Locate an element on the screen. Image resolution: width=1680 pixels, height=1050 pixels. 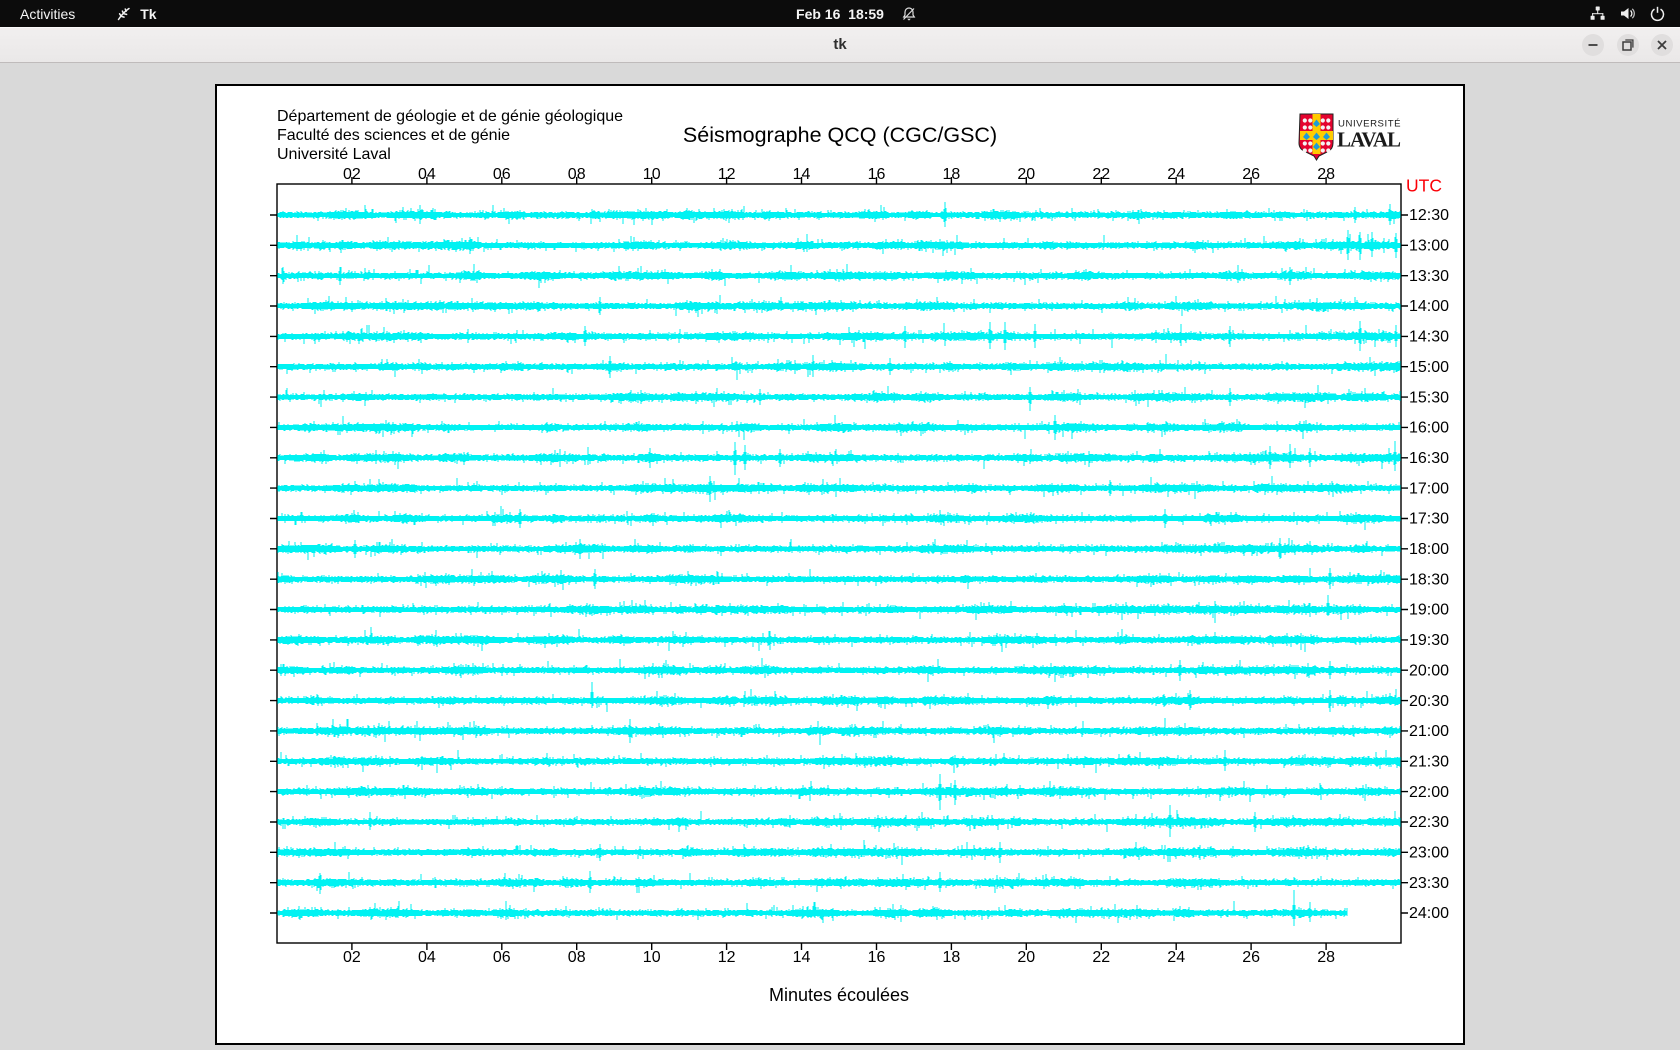
svg-text: 13:30 is located at coordinates (1429, 276).